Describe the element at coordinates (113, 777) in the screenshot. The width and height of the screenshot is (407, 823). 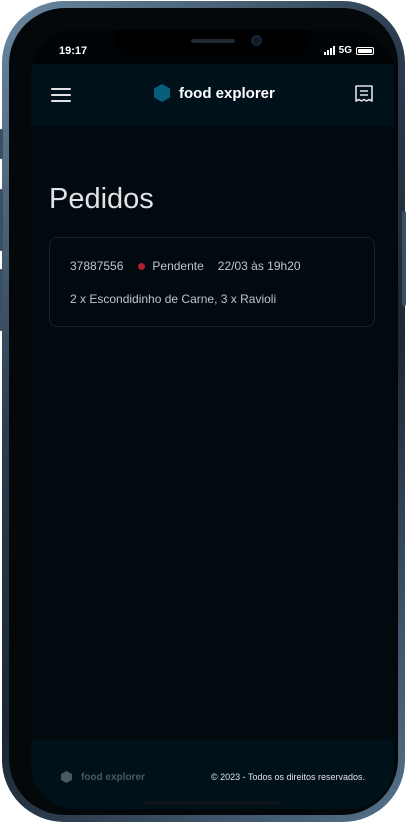
I see `footer-brand-name: food explorer` at that location.